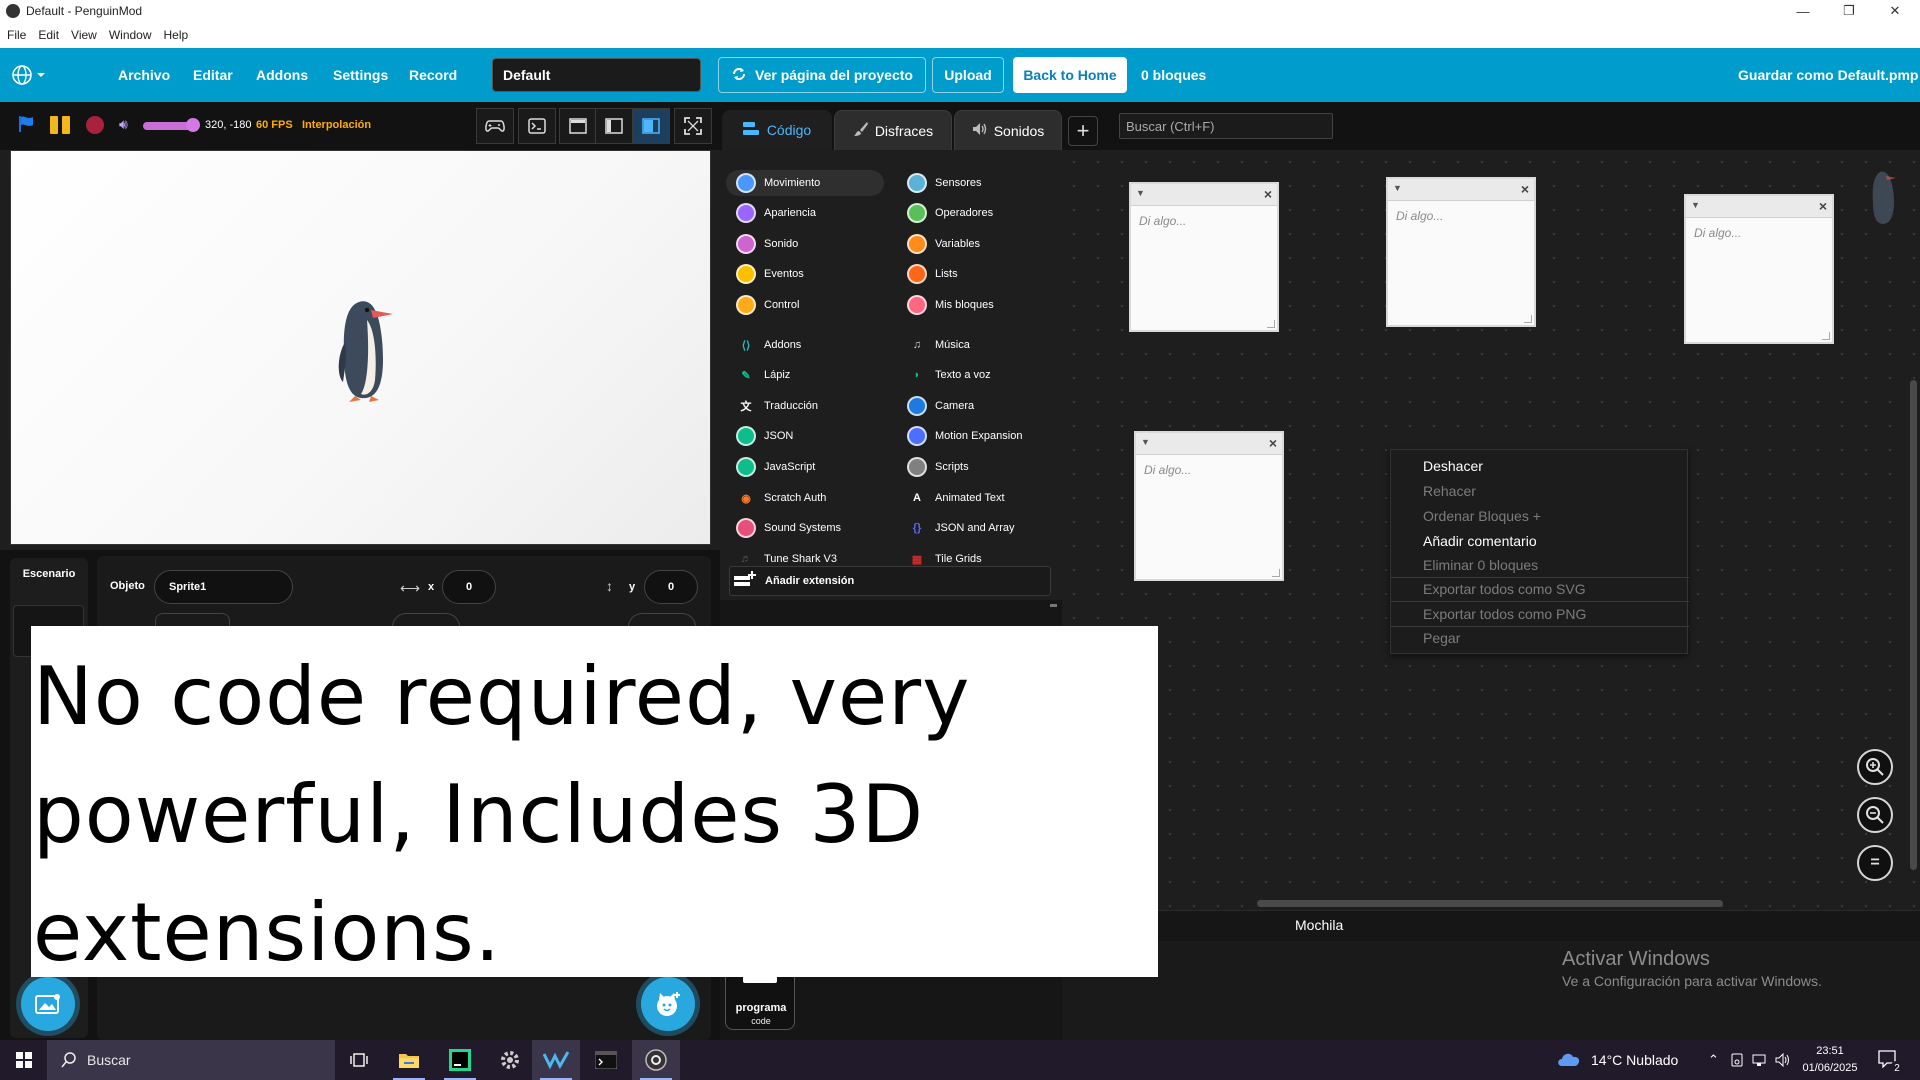 This screenshot has width=1920, height=1080. I want to click on green-flag-icon, so click(26, 124).